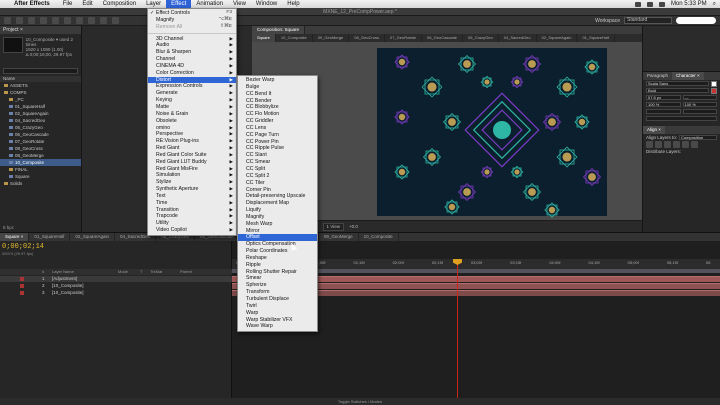 The width and height of the screenshot is (720, 405). I want to click on tab-character: Character ×, so click(688, 76).